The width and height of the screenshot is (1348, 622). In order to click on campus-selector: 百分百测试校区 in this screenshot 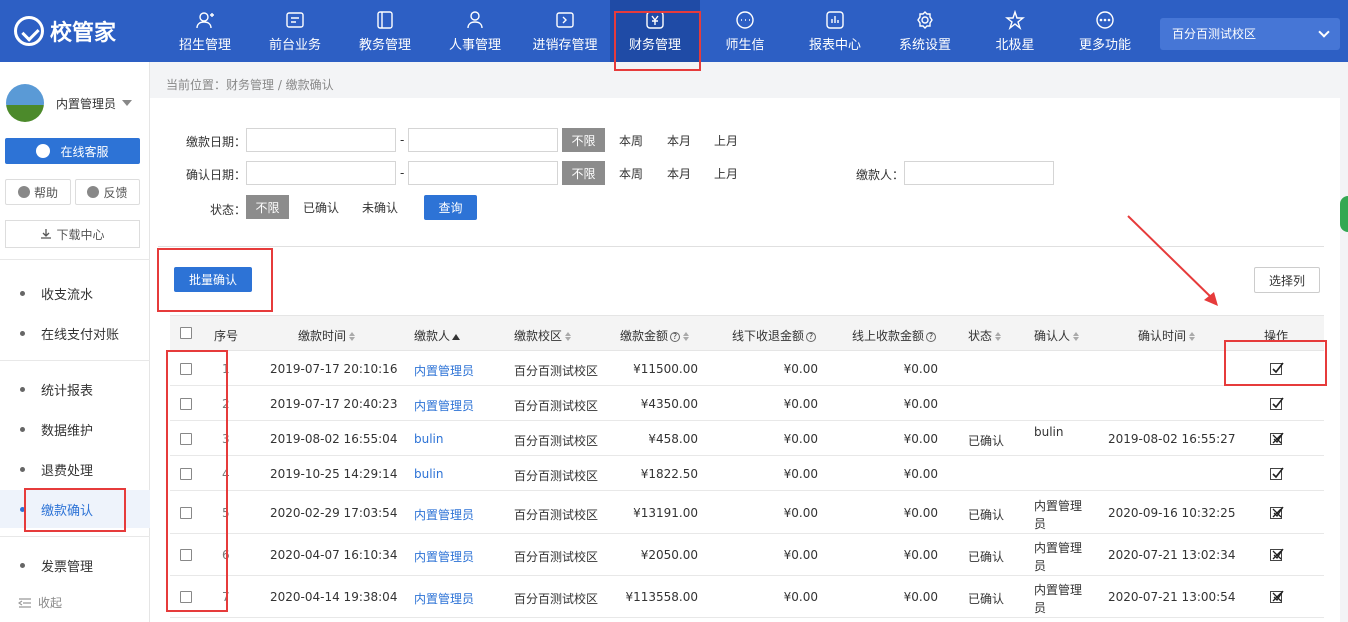, I will do `click(1250, 34)`.